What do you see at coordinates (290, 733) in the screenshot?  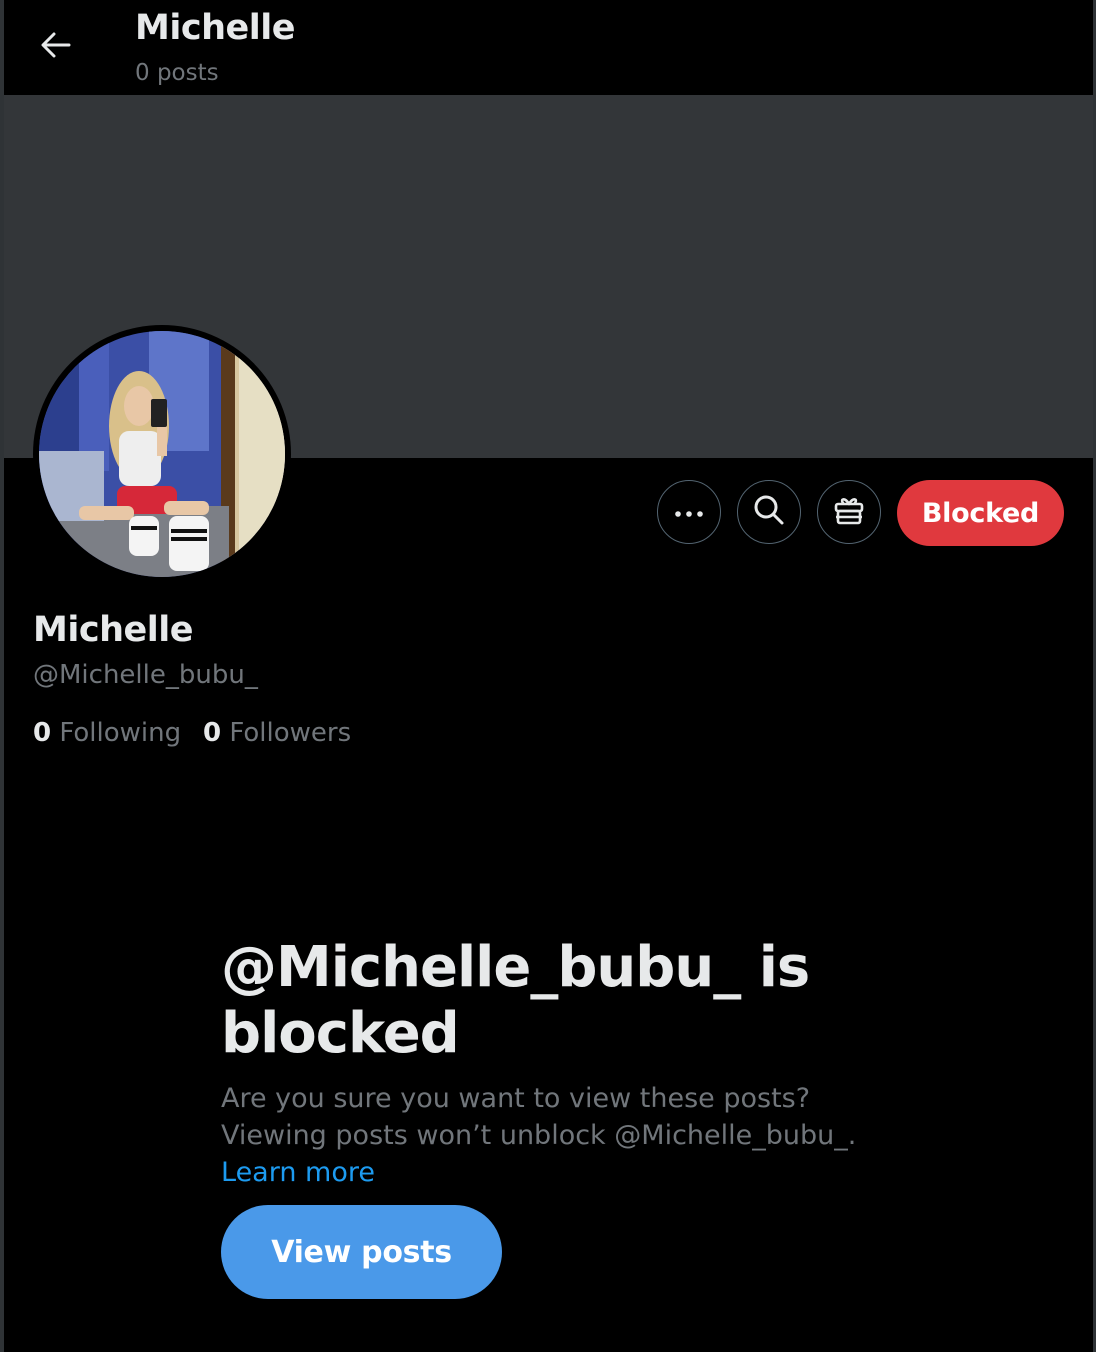 I see `followers-label: Followers` at bounding box center [290, 733].